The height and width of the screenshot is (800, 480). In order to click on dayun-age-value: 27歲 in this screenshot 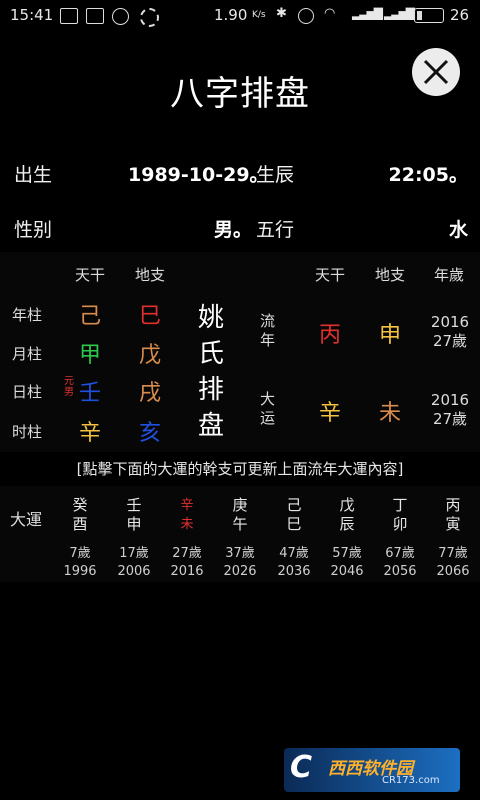, I will do `click(450, 419)`.